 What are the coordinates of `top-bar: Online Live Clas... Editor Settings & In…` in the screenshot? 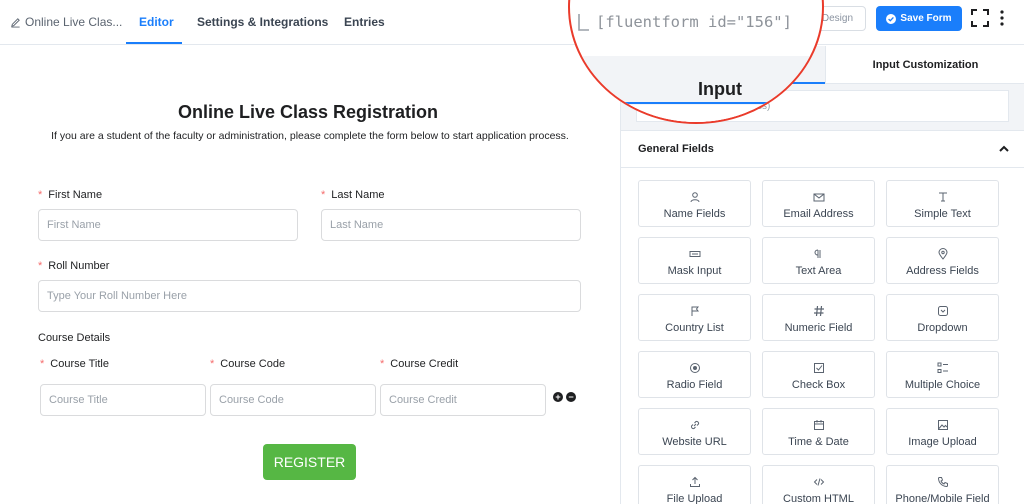 It's located at (512, 22).